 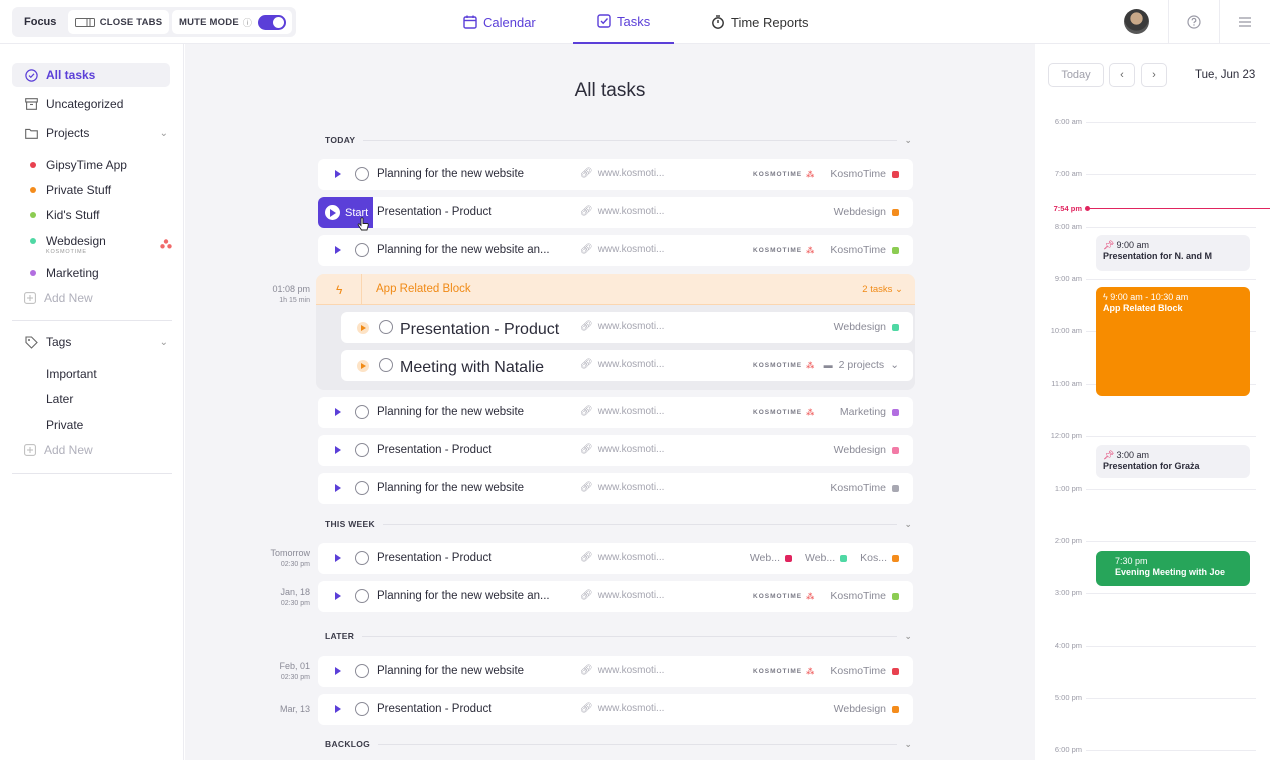 What do you see at coordinates (64, 215) in the screenshot?
I see `project-item: Kid's Stuff` at bounding box center [64, 215].